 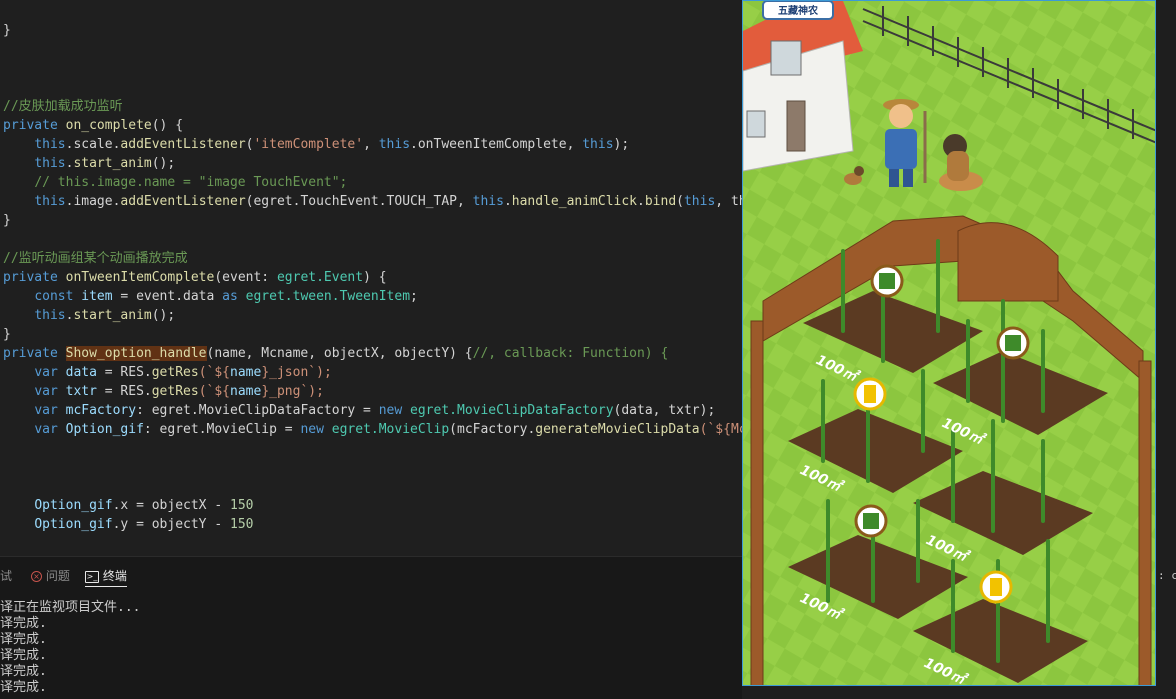 I want to click on tab-problems: × 问题, so click(x=50, y=575).